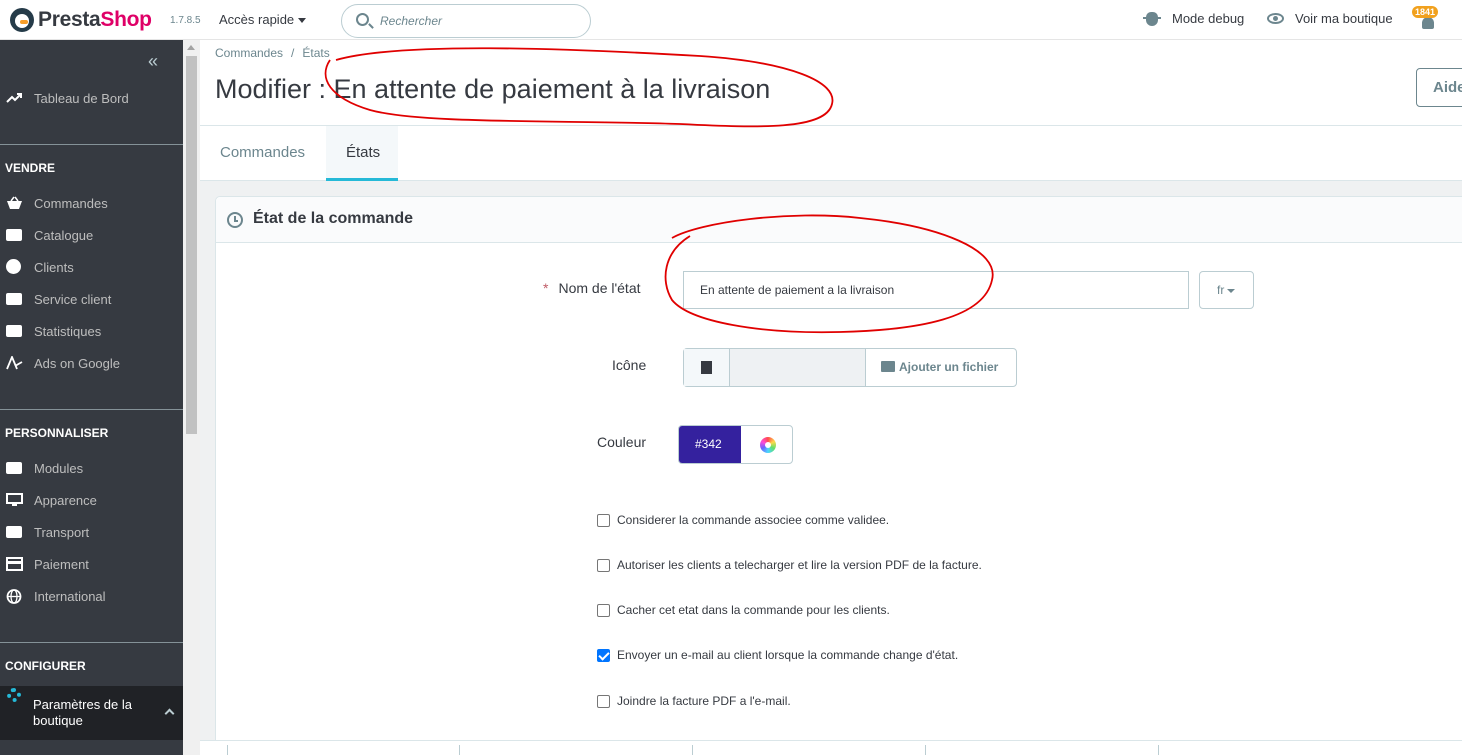 The width and height of the screenshot is (1462, 755). Describe the element at coordinates (949, 367) in the screenshot. I see `add-file-label: Ajouter un fichier` at that location.